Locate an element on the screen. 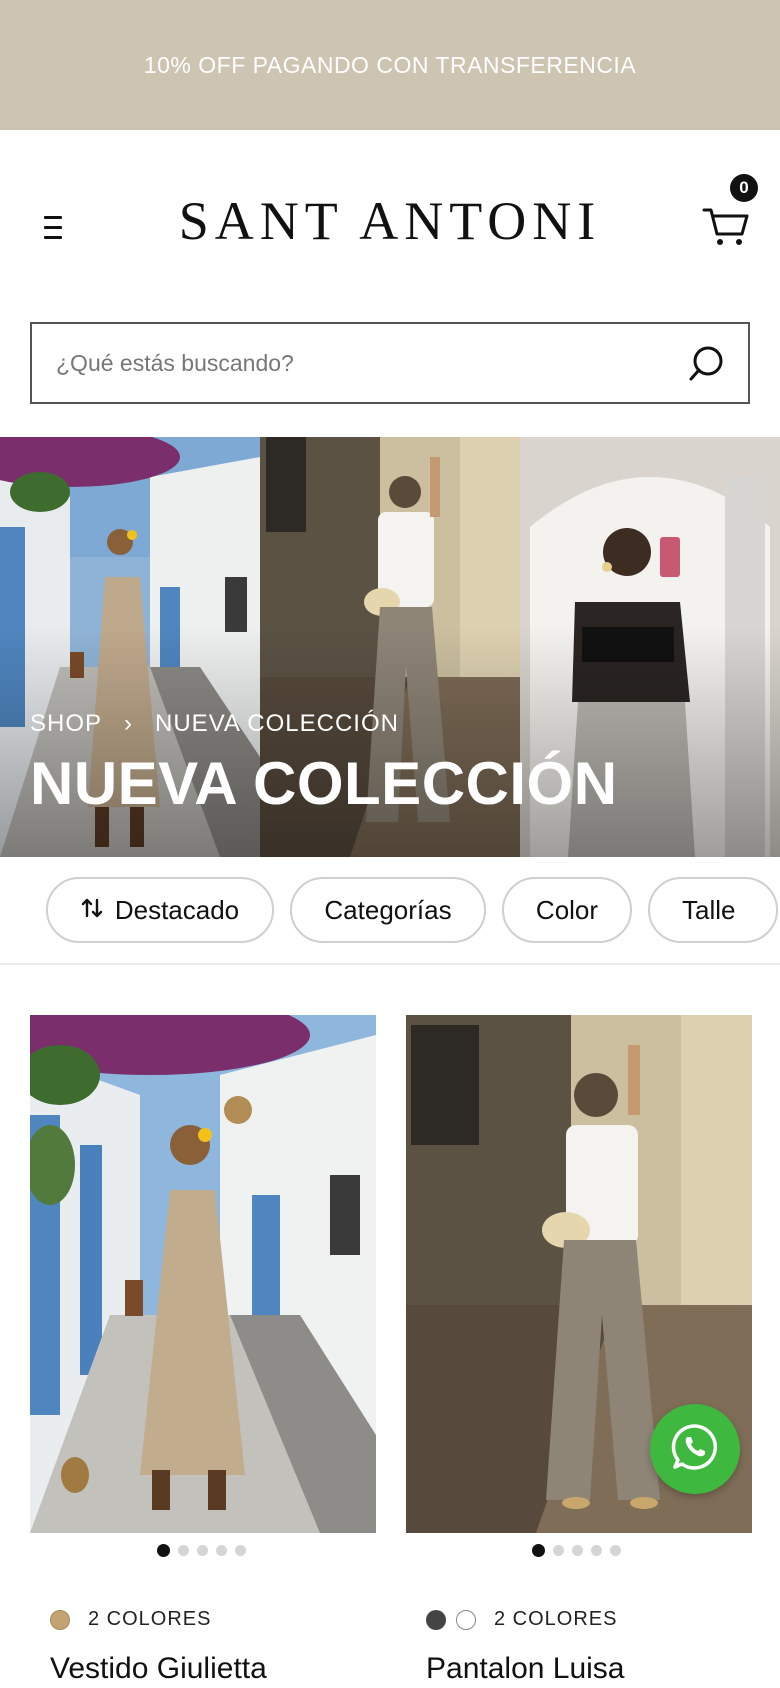 This screenshot has height=1688, width=780. product-card is located at coordinates (203, 1274).